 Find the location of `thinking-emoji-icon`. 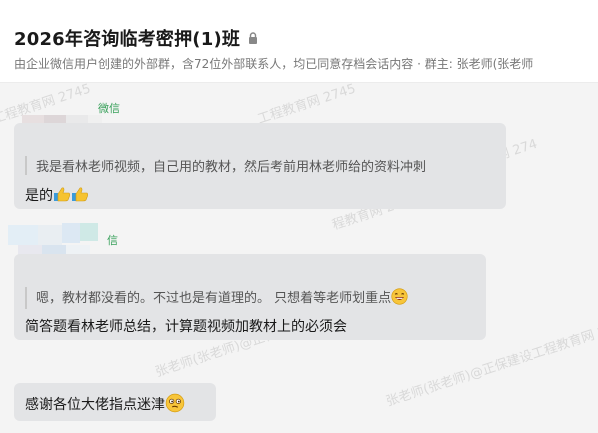

thinking-emoji-icon is located at coordinates (175, 405).